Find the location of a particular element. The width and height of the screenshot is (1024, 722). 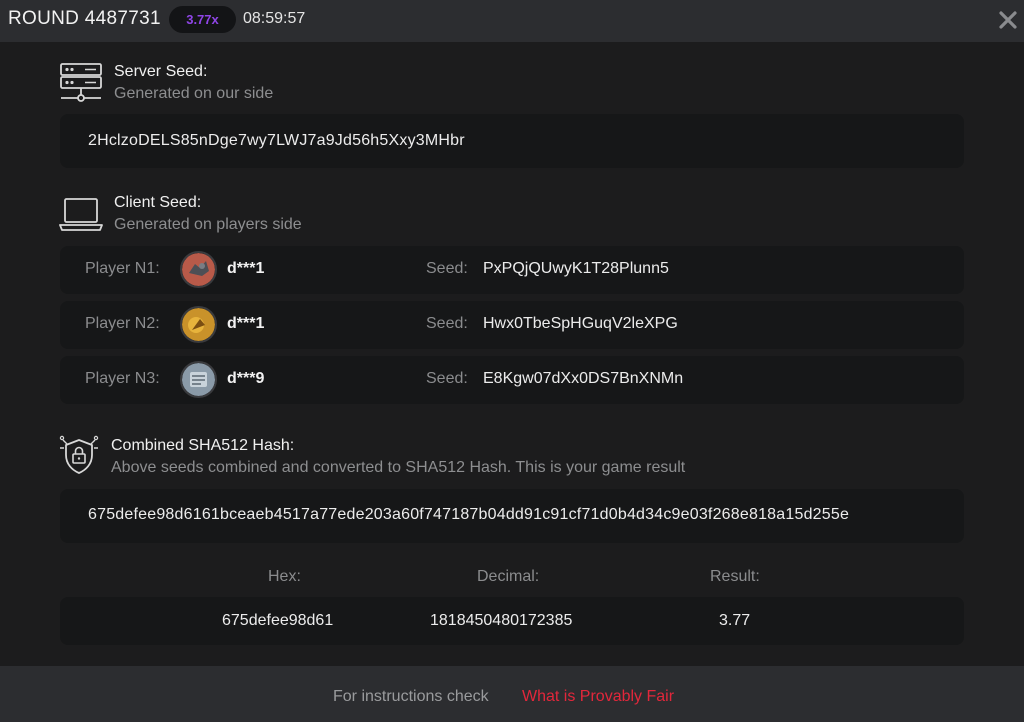

round-time: 08:59:57 is located at coordinates (274, 18).